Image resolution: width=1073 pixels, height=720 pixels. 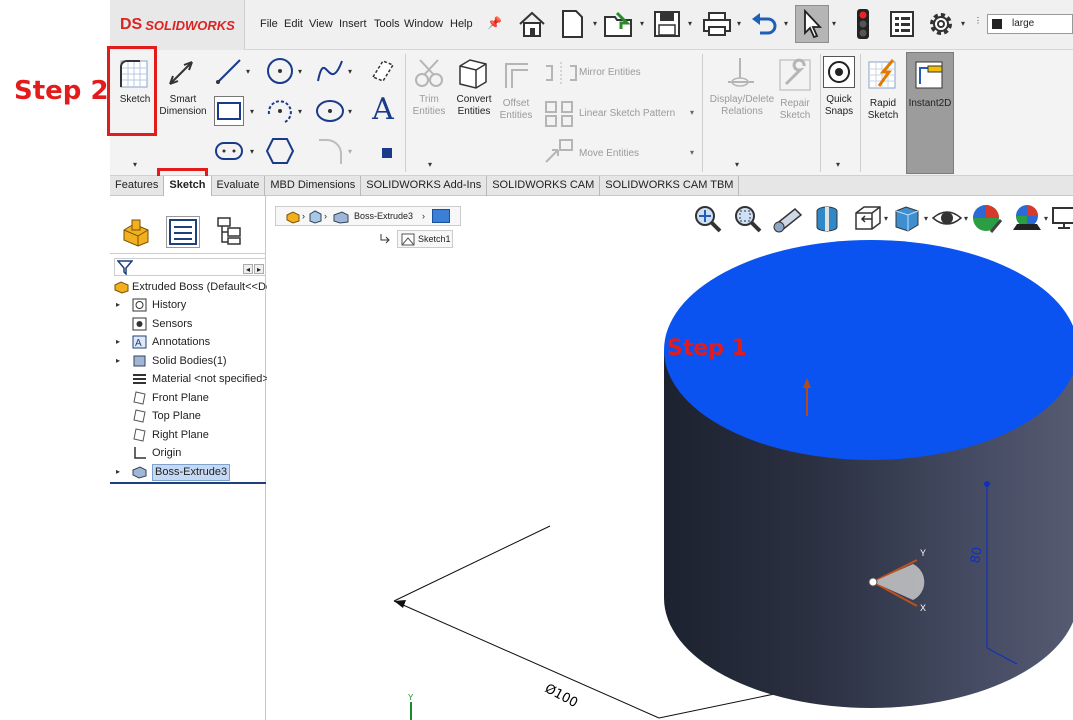 I want to click on move-entities-dropdown-icon: ▾, so click(x=692, y=152).